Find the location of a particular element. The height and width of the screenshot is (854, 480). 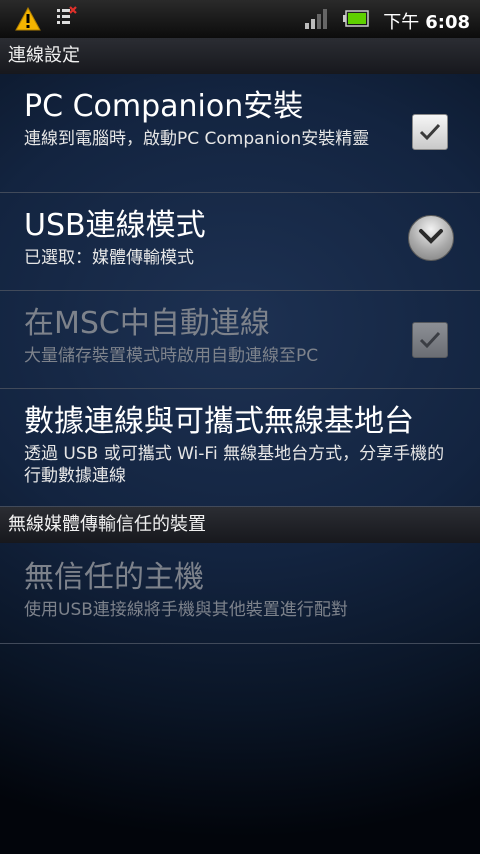

setting-no-trusted-host: 無信任的主機 使用USB連接線將手機與其他裝置進行配對 is located at coordinates (240, 593).